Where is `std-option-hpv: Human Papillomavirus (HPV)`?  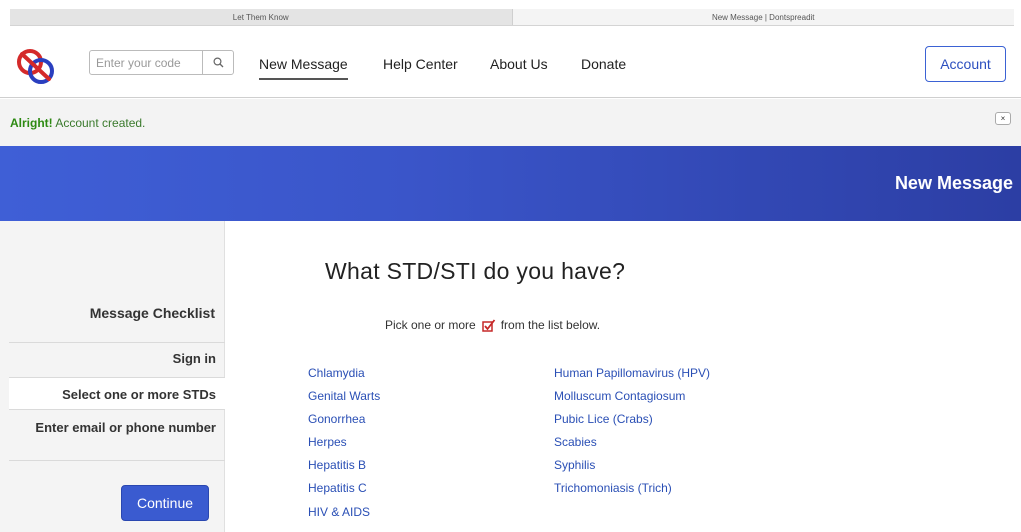 std-option-hpv: Human Papillomavirus (HPV) is located at coordinates (632, 373).